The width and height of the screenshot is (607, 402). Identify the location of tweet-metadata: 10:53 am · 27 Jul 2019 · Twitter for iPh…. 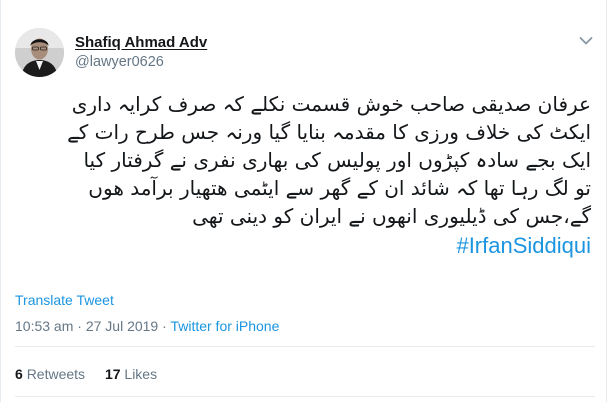
(147, 326).